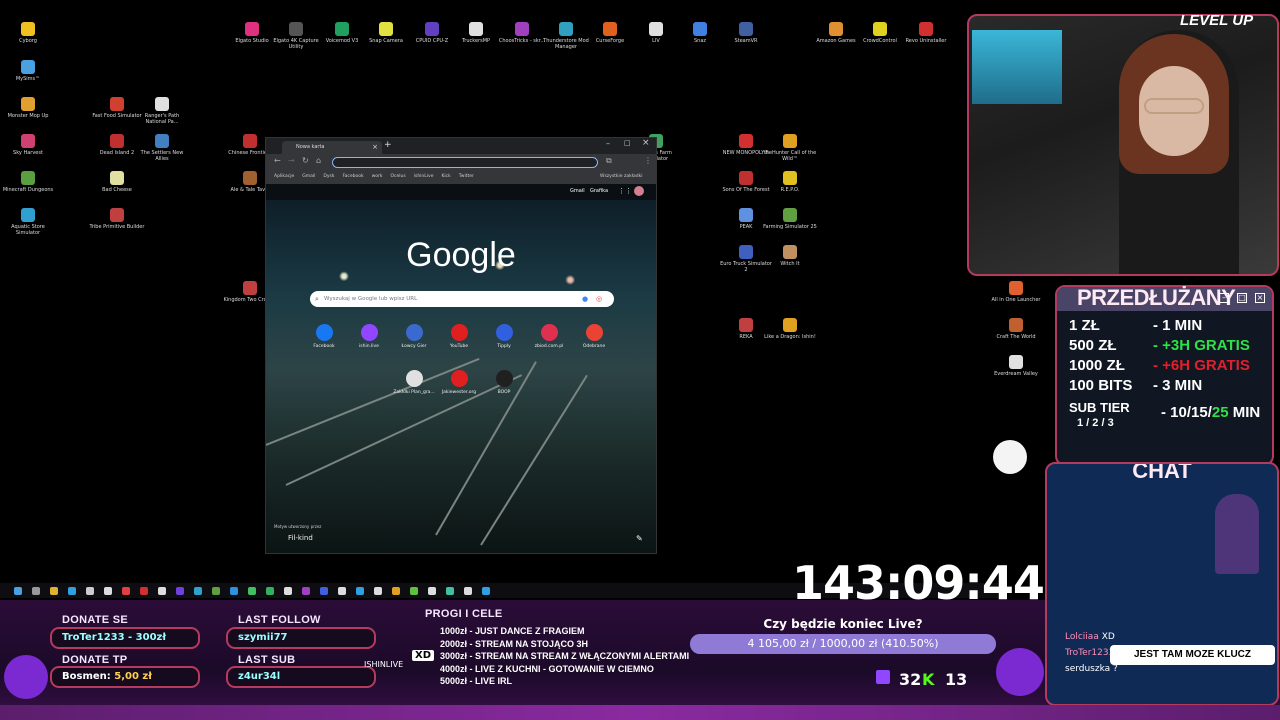  I want to click on omnibox, so click(465, 162).